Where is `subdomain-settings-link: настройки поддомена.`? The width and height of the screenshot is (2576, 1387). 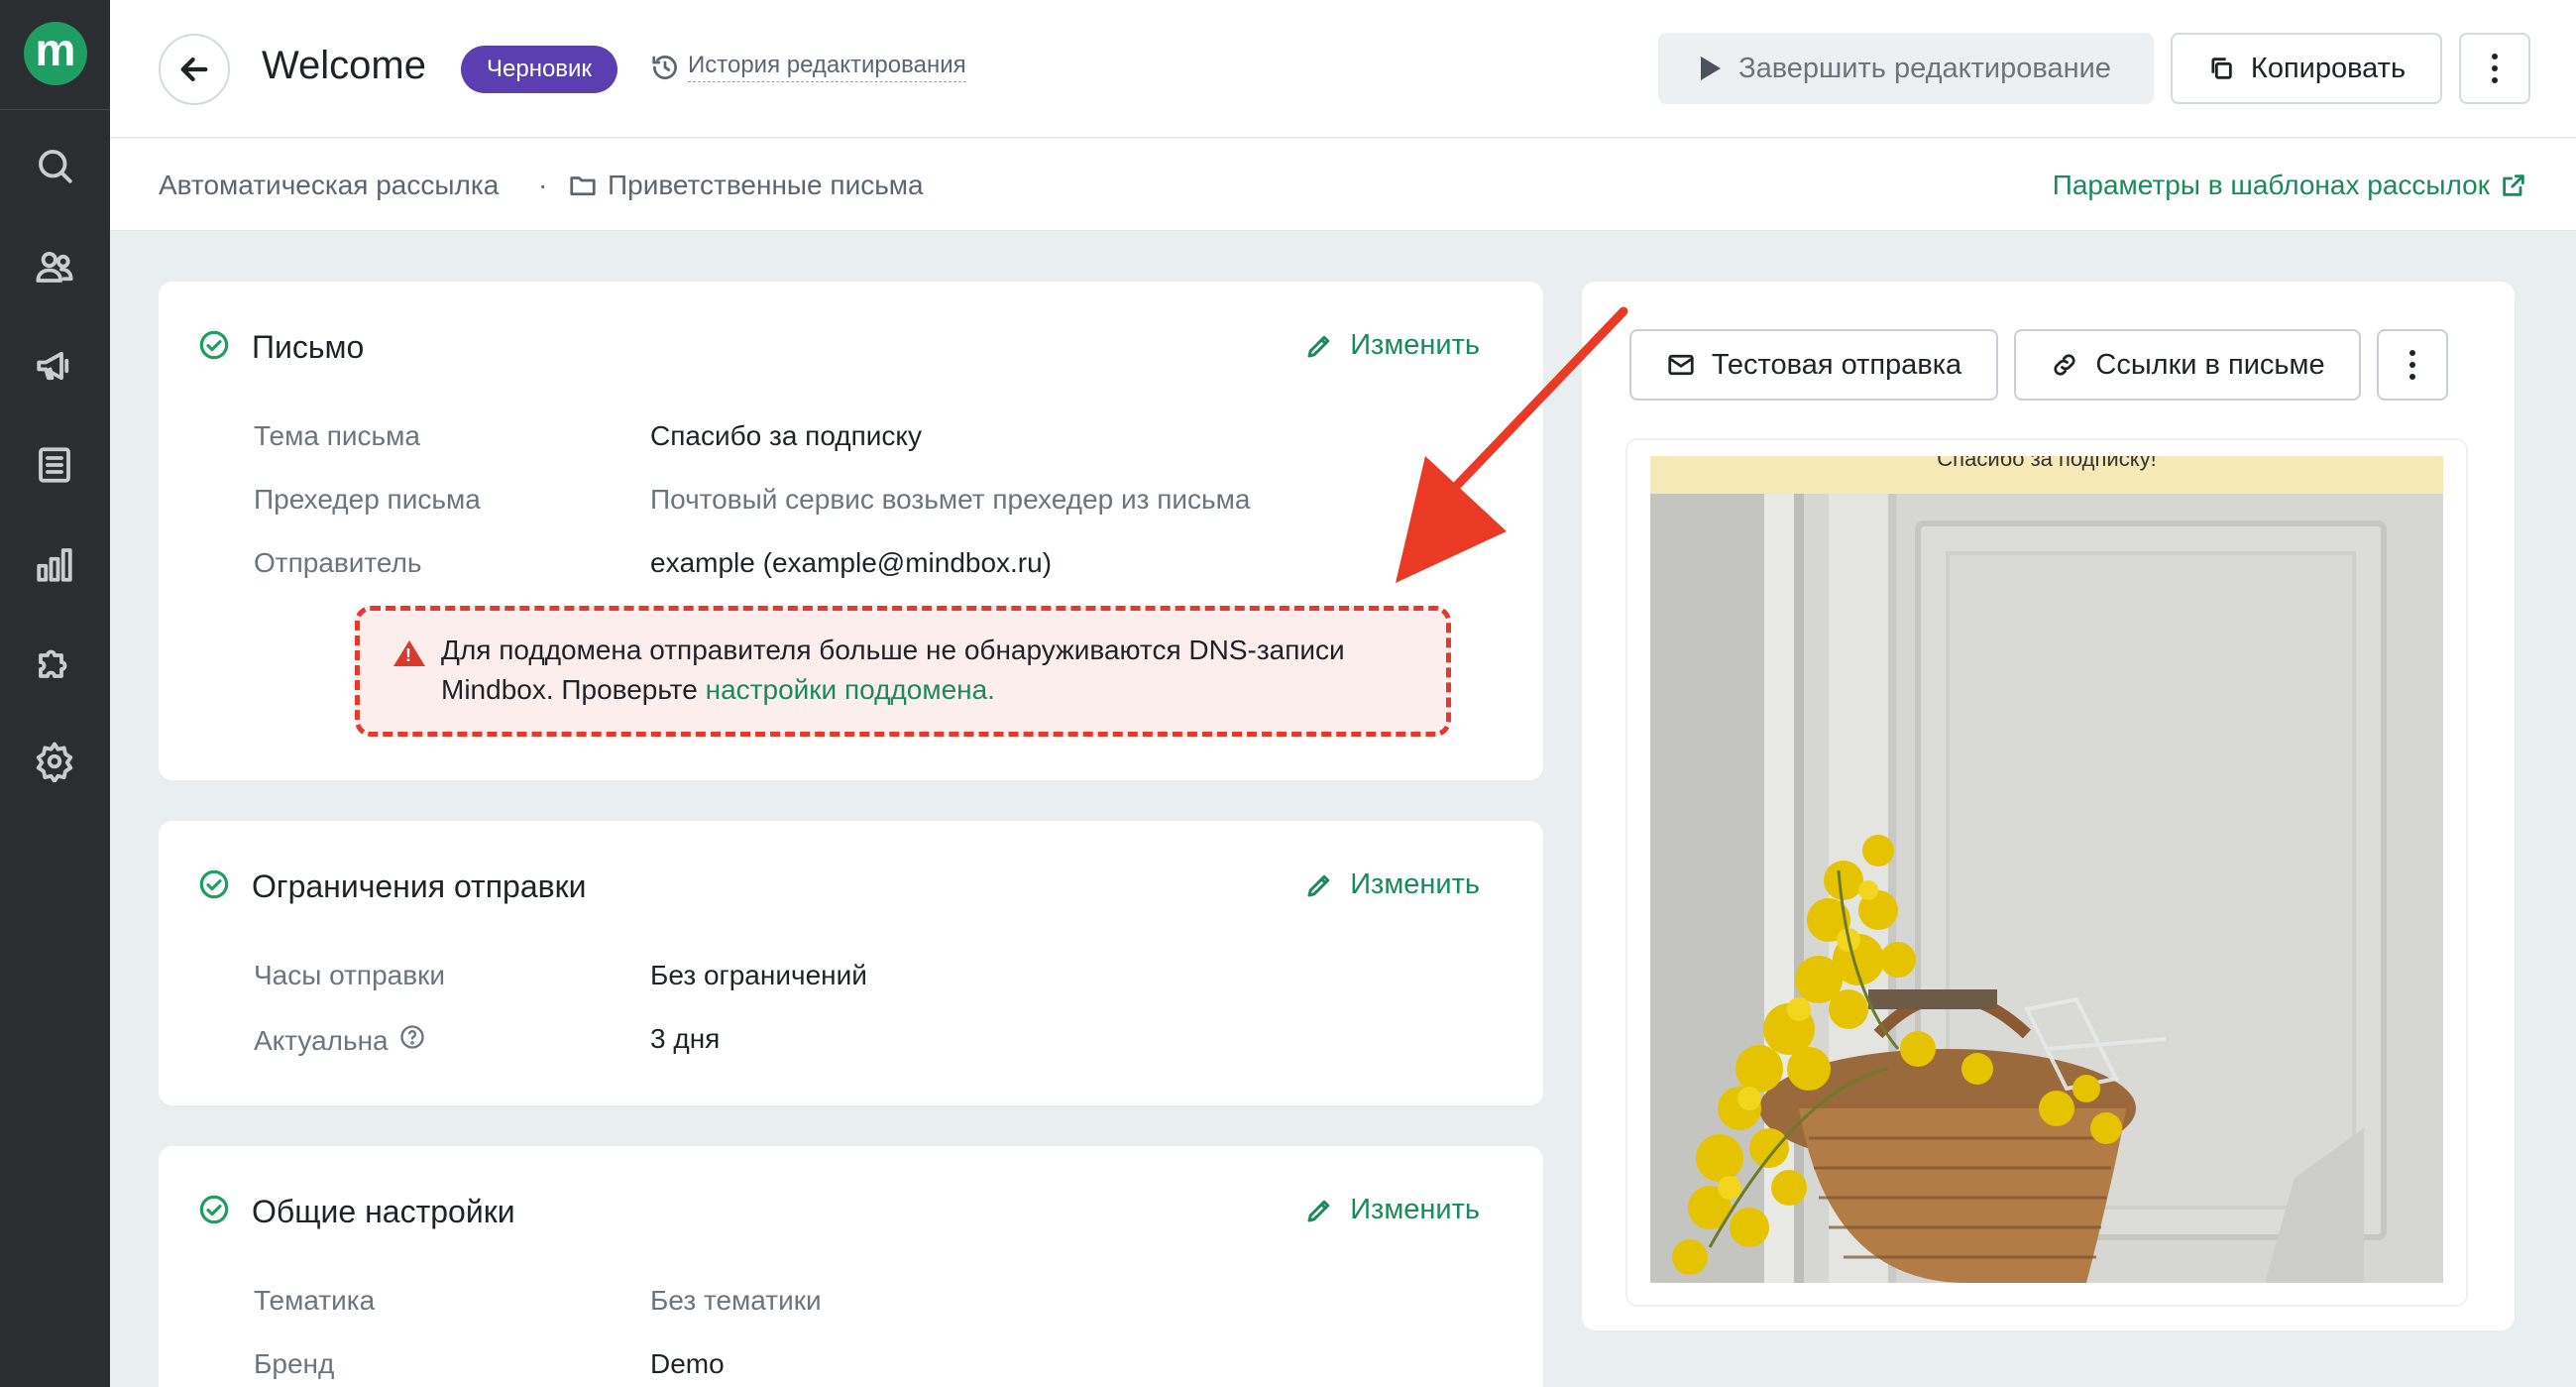 subdomain-settings-link: настройки поддомена. is located at coordinates (850, 690).